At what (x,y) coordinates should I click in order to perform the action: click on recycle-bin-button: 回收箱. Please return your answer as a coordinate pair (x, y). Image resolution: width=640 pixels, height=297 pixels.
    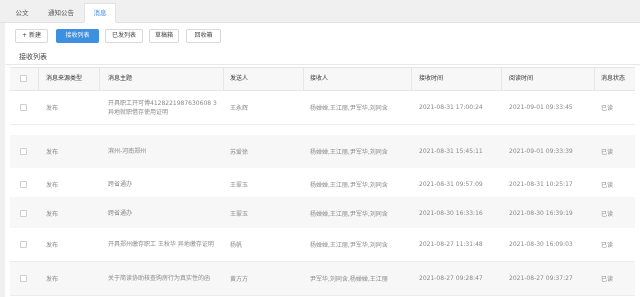
    Looking at the image, I should click on (203, 36).